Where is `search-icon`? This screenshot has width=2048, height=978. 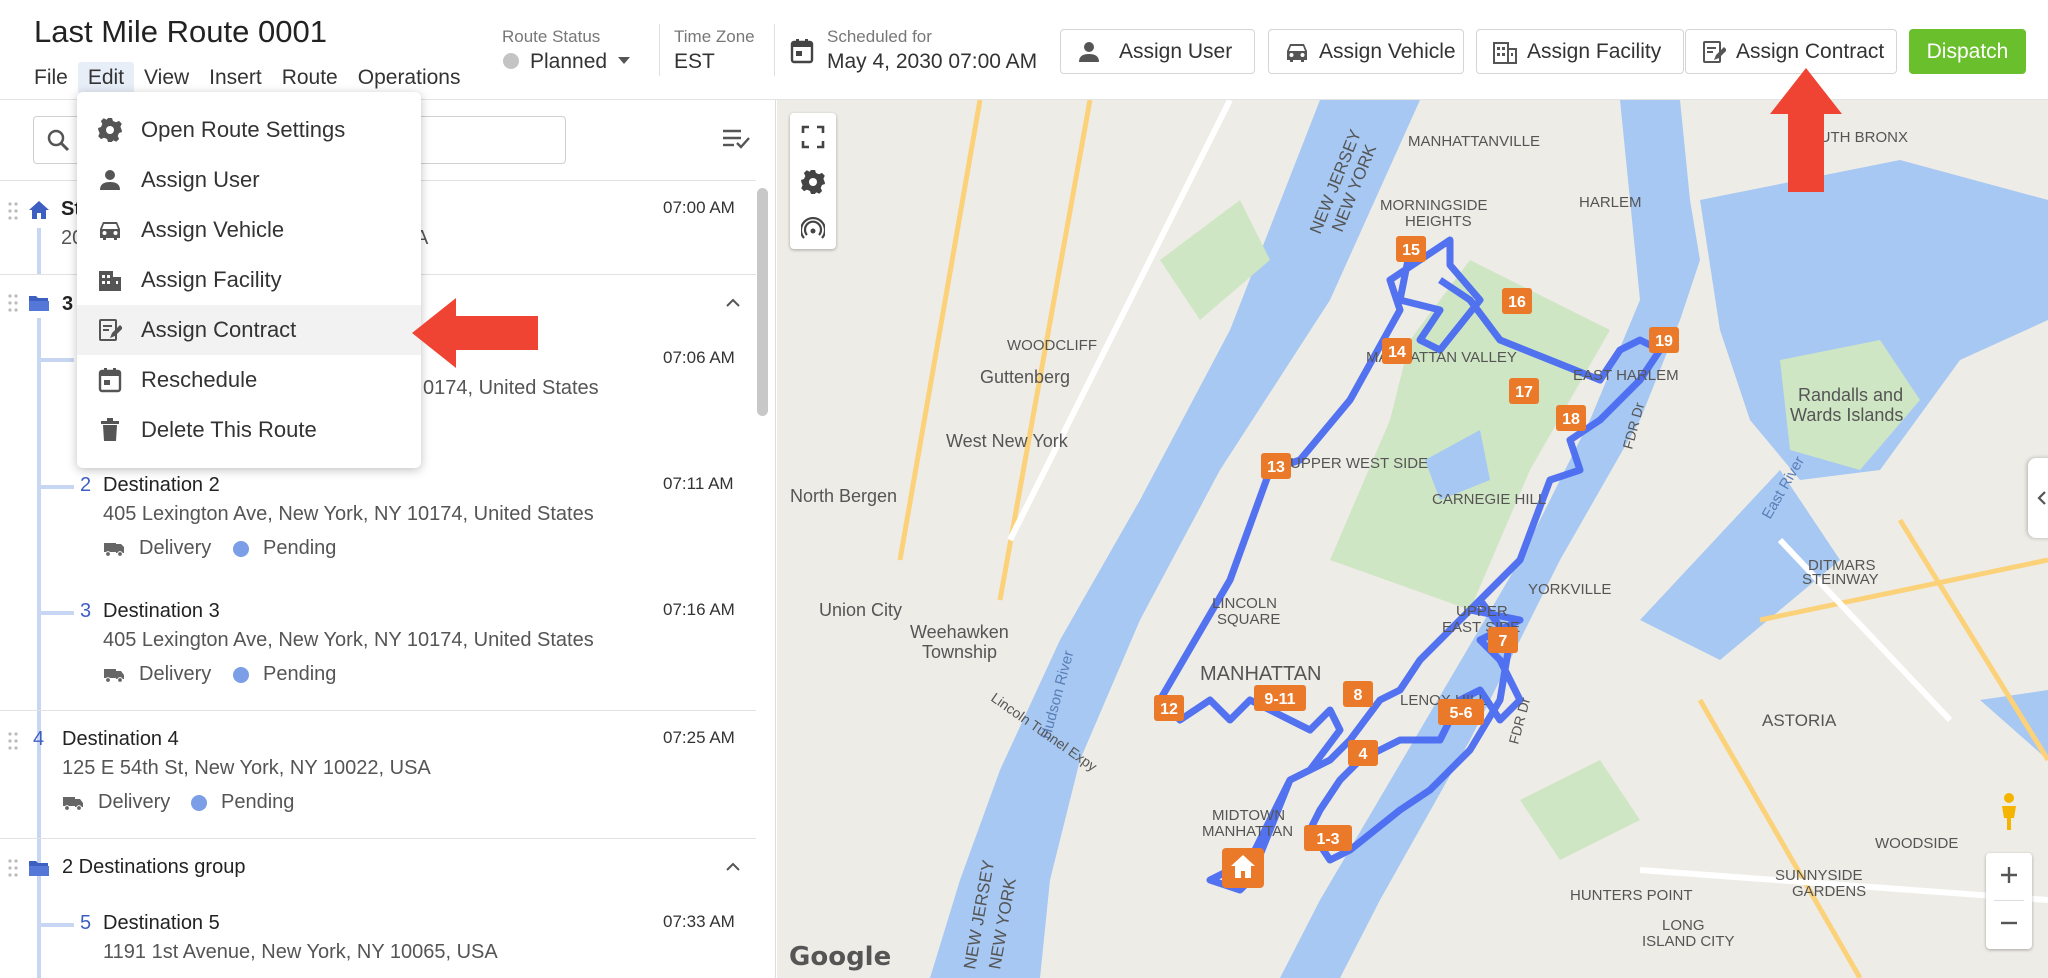
search-icon is located at coordinates (58, 140).